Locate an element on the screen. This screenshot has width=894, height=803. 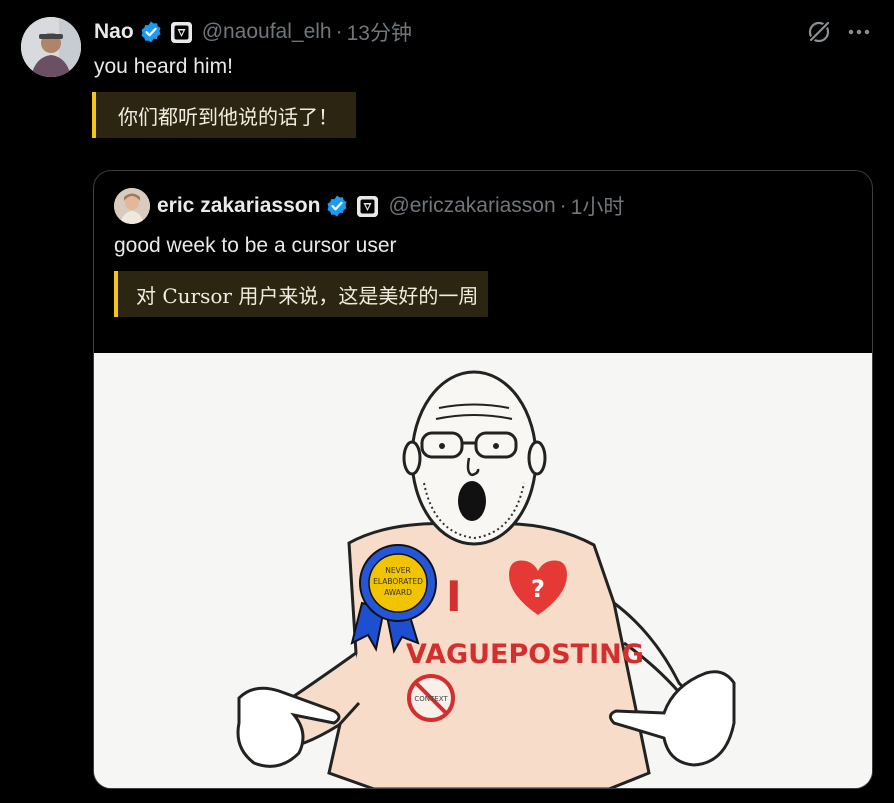
badge-line-3: AWARD is located at coordinates (398, 592).